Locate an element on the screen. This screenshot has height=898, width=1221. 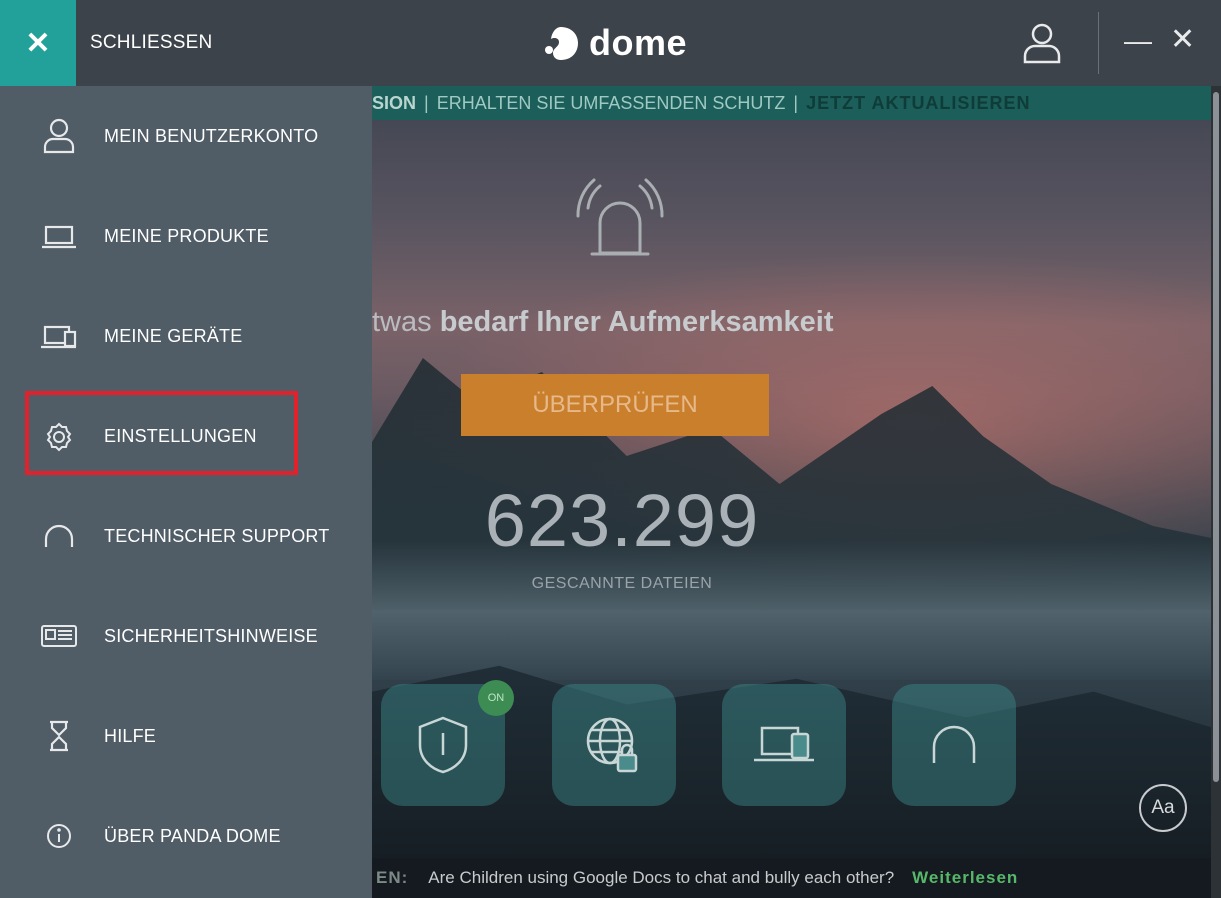
close-icon: ✕ is located at coordinates (38, 43).